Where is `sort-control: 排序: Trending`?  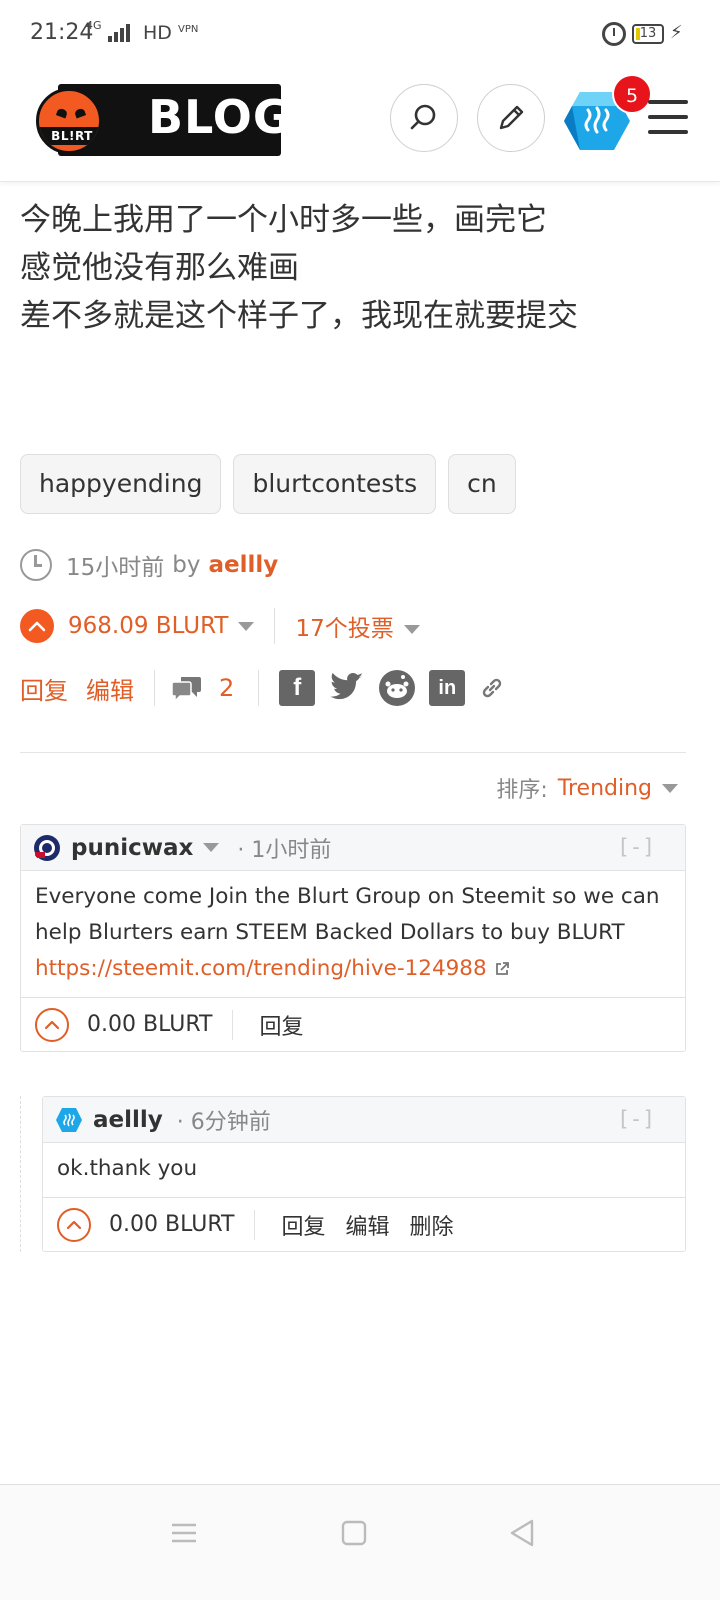
sort-control: 排序: Trending is located at coordinates (587, 788).